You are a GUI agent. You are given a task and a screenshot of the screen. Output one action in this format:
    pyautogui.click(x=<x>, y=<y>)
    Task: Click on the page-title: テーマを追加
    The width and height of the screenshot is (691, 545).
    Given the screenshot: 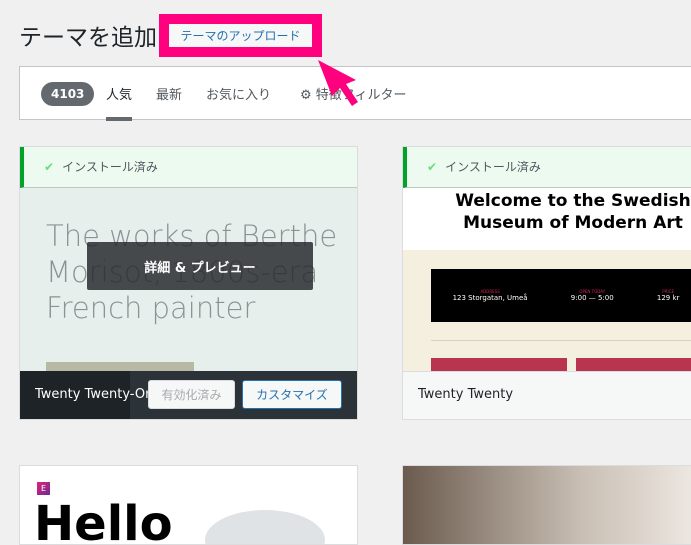 What is the action you would take?
    pyautogui.click(x=88, y=38)
    